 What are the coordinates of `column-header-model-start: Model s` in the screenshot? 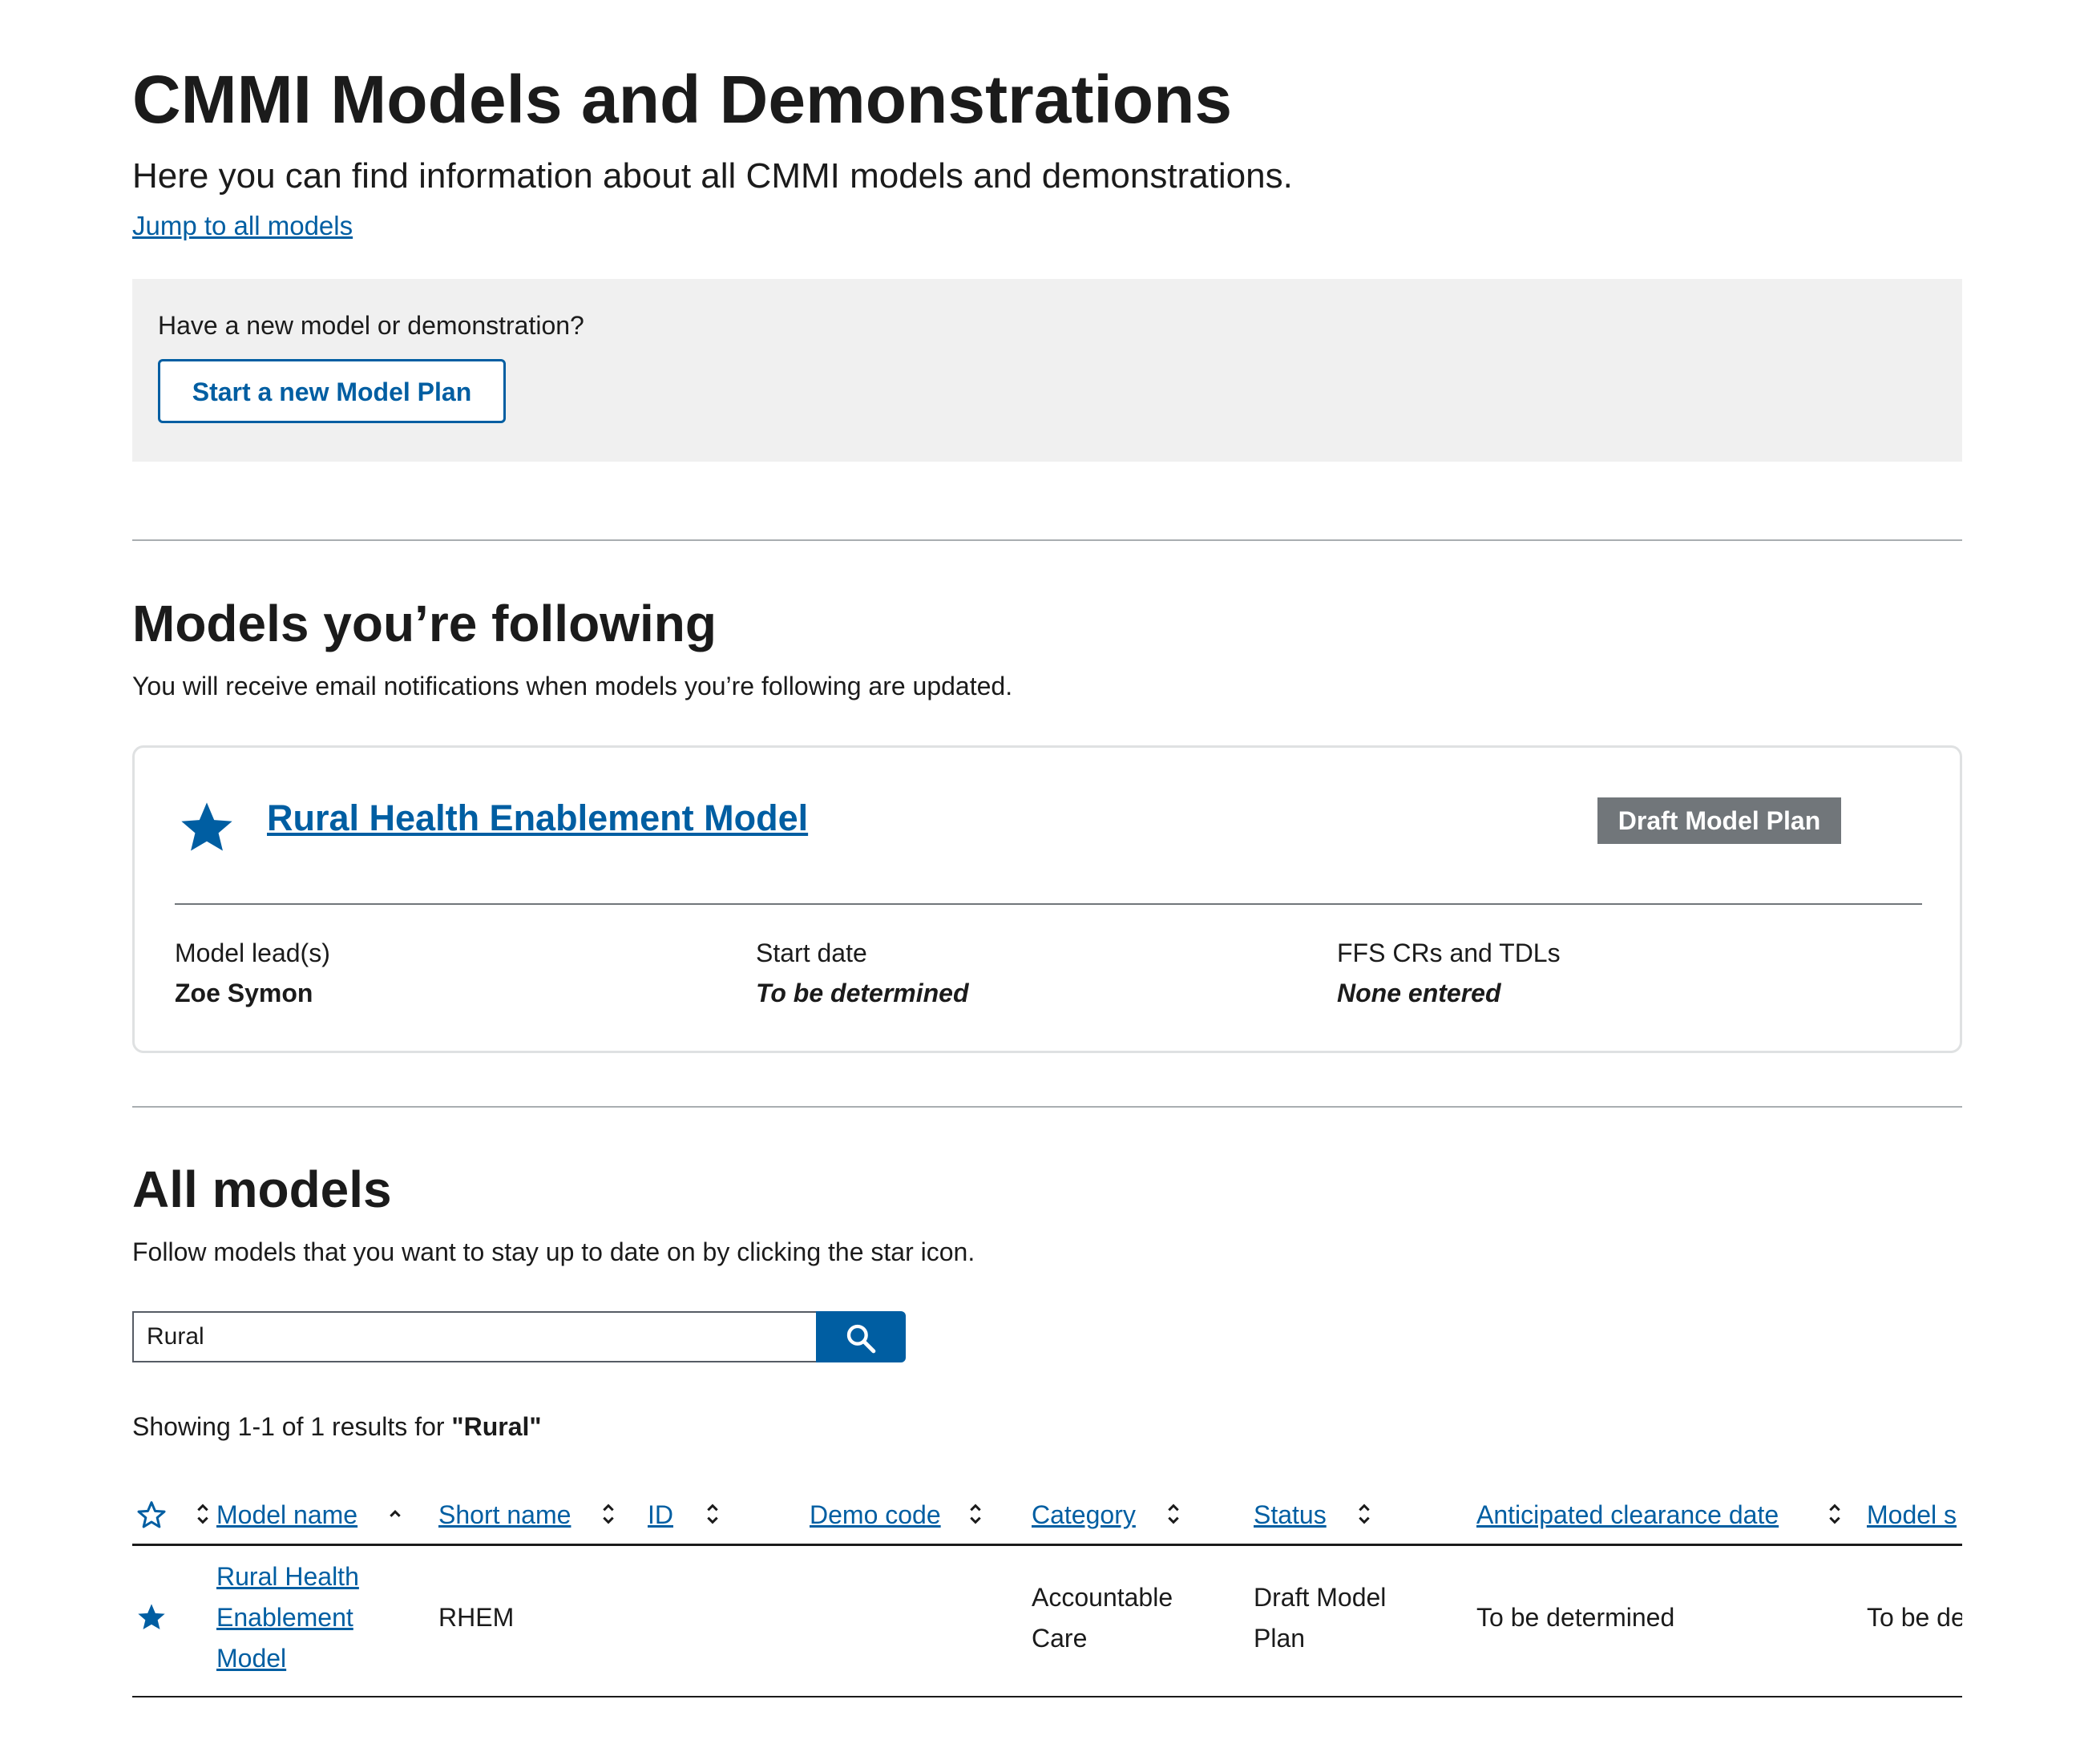 It's located at (1912, 1514).